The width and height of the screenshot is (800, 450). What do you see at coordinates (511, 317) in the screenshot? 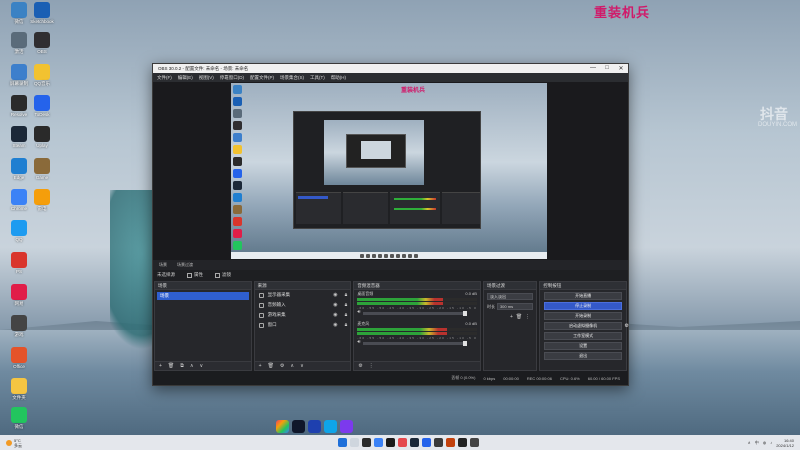
I see `add-transition-button: +` at bounding box center [511, 317].